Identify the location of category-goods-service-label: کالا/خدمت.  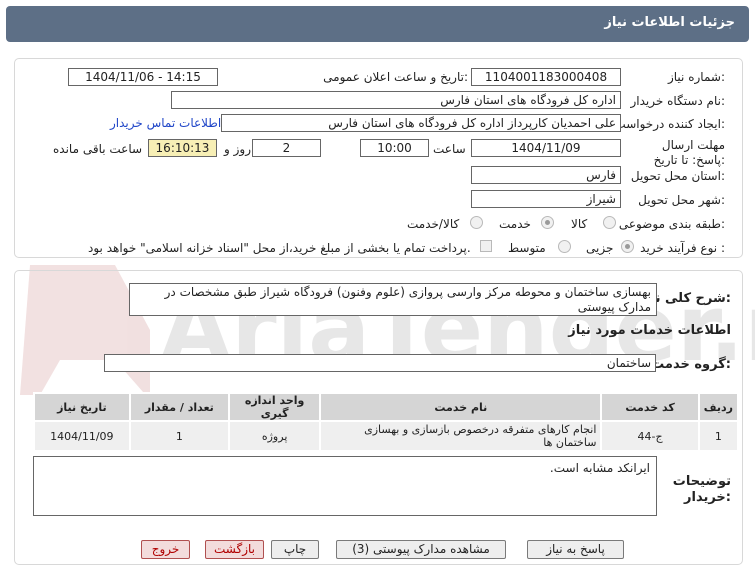
(433, 224).